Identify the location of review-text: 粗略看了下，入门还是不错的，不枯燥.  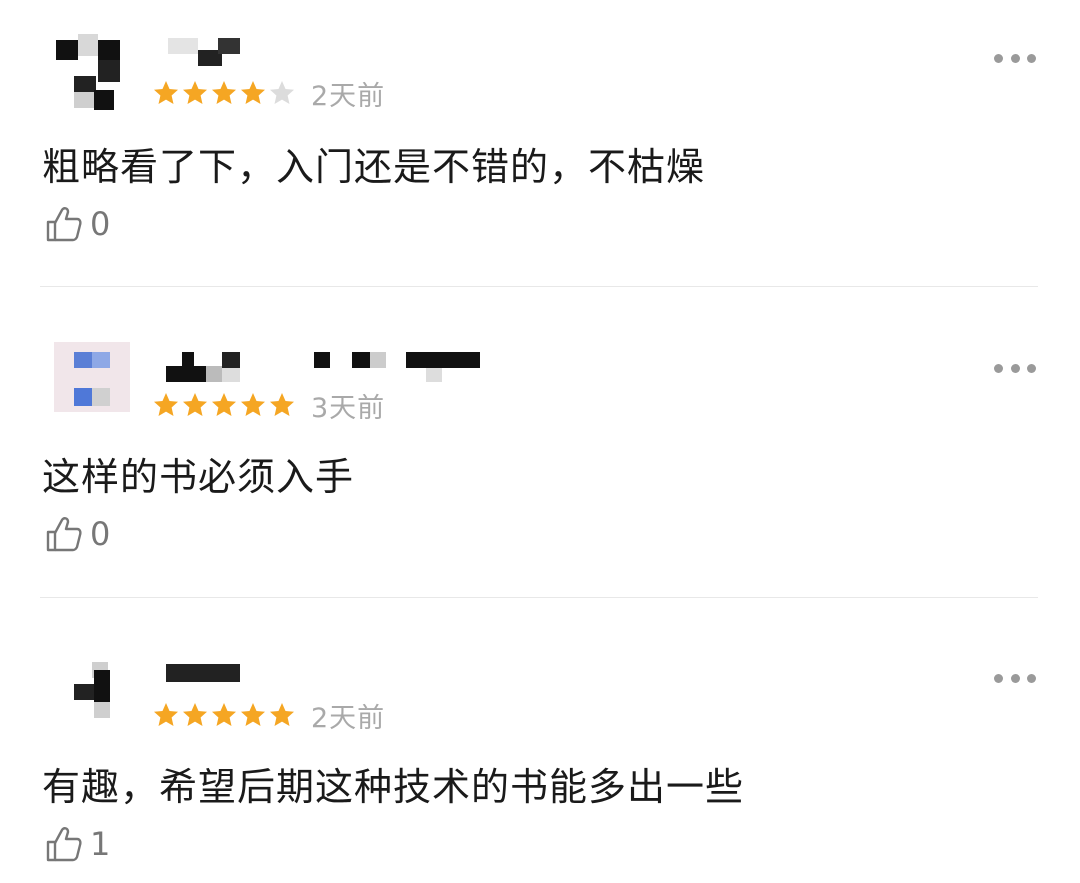
(374, 167).